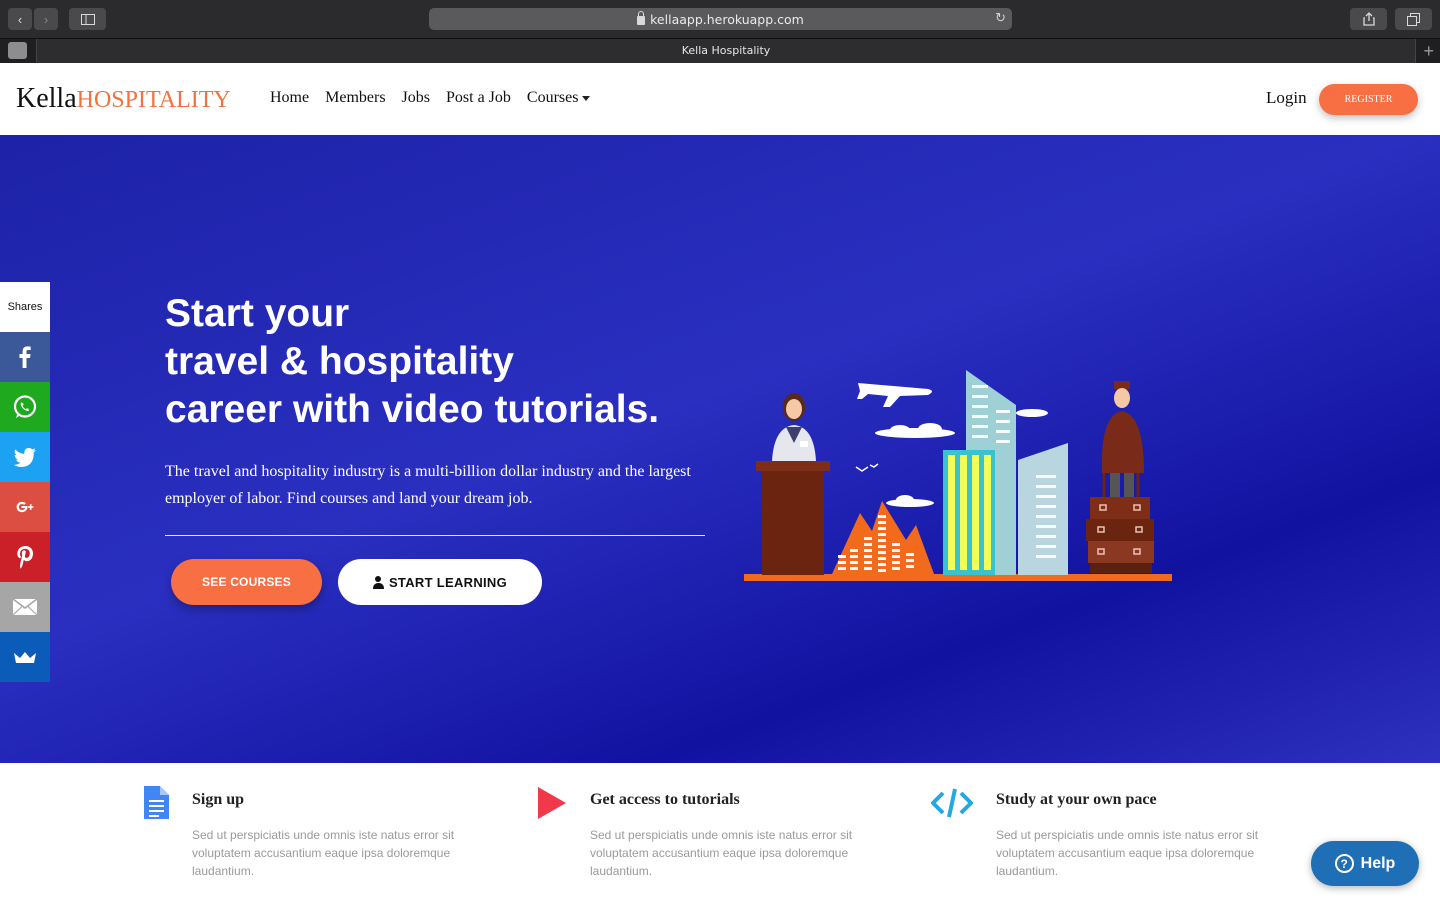 The width and height of the screenshot is (1440, 900). Describe the element at coordinates (552, 803) in the screenshot. I see `play-icon` at that location.